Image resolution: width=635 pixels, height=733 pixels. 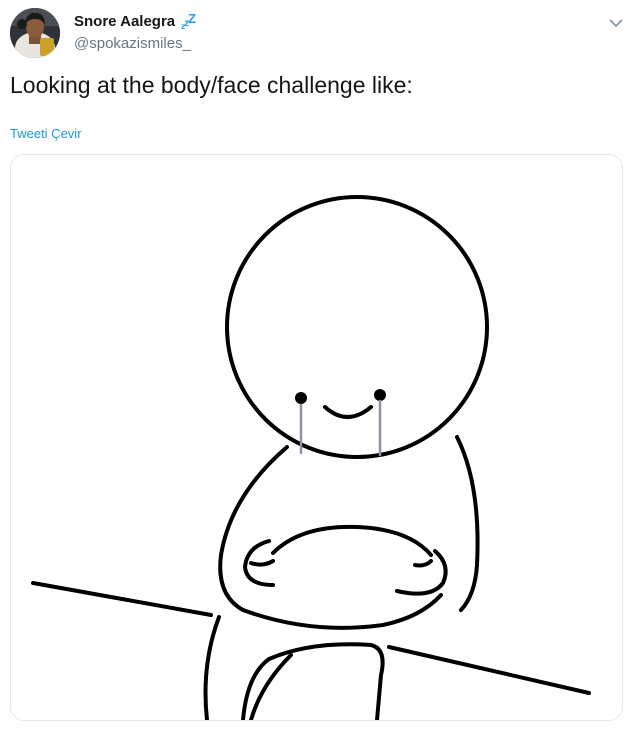 I want to click on more-options-button, so click(x=616, y=23).